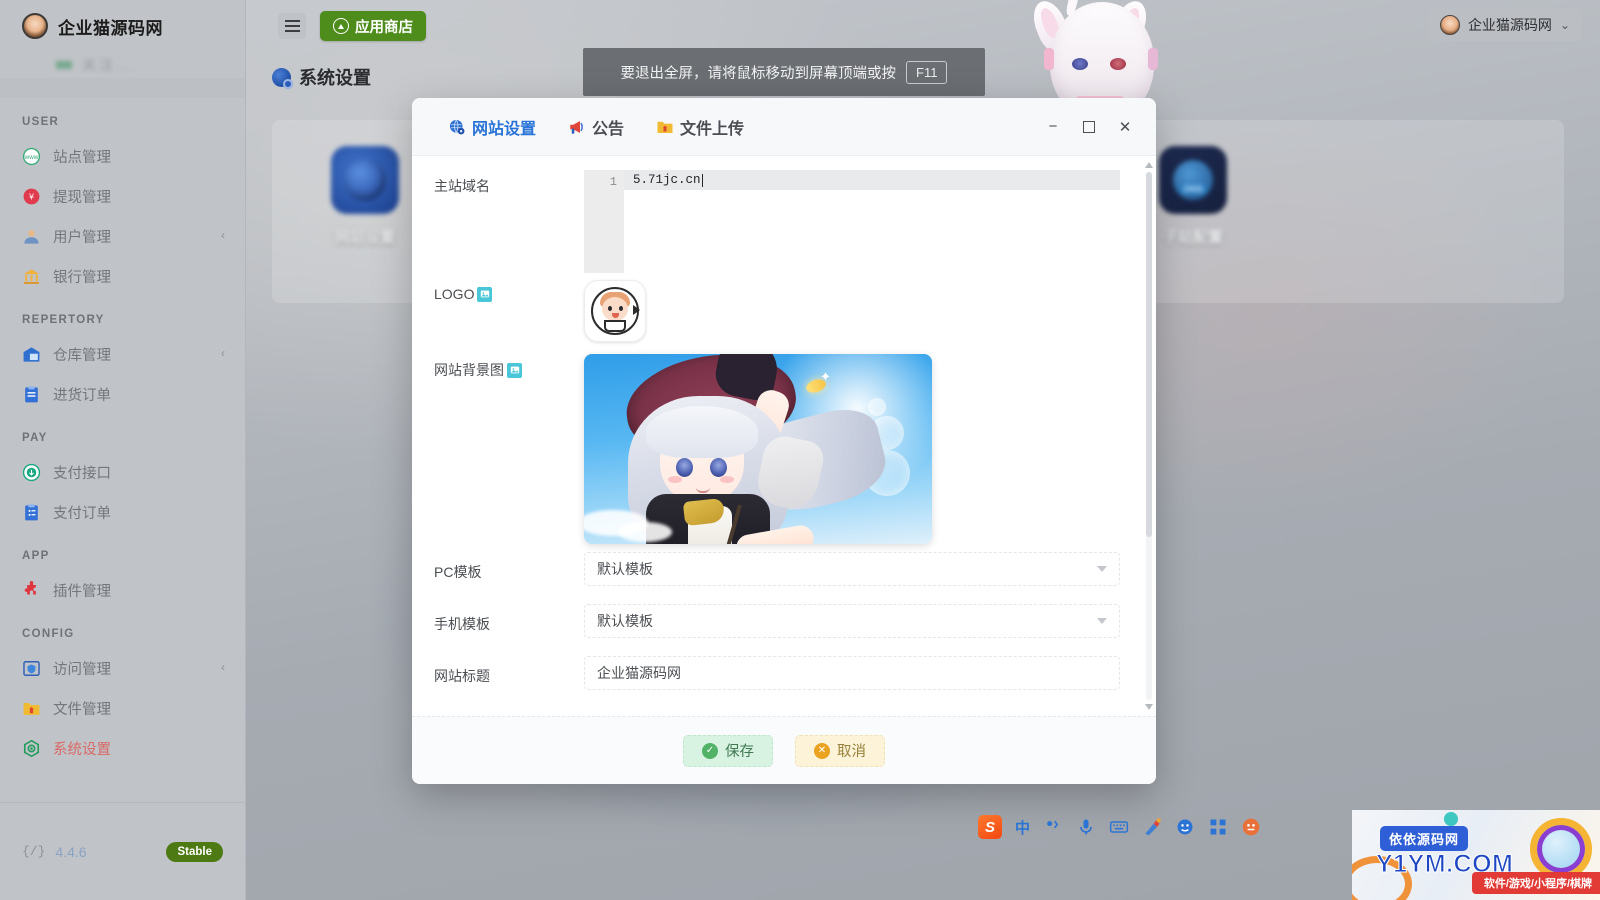  What do you see at coordinates (31, 393) in the screenshot?
I see `clipboard-icon` at bounding box center [31, 393].